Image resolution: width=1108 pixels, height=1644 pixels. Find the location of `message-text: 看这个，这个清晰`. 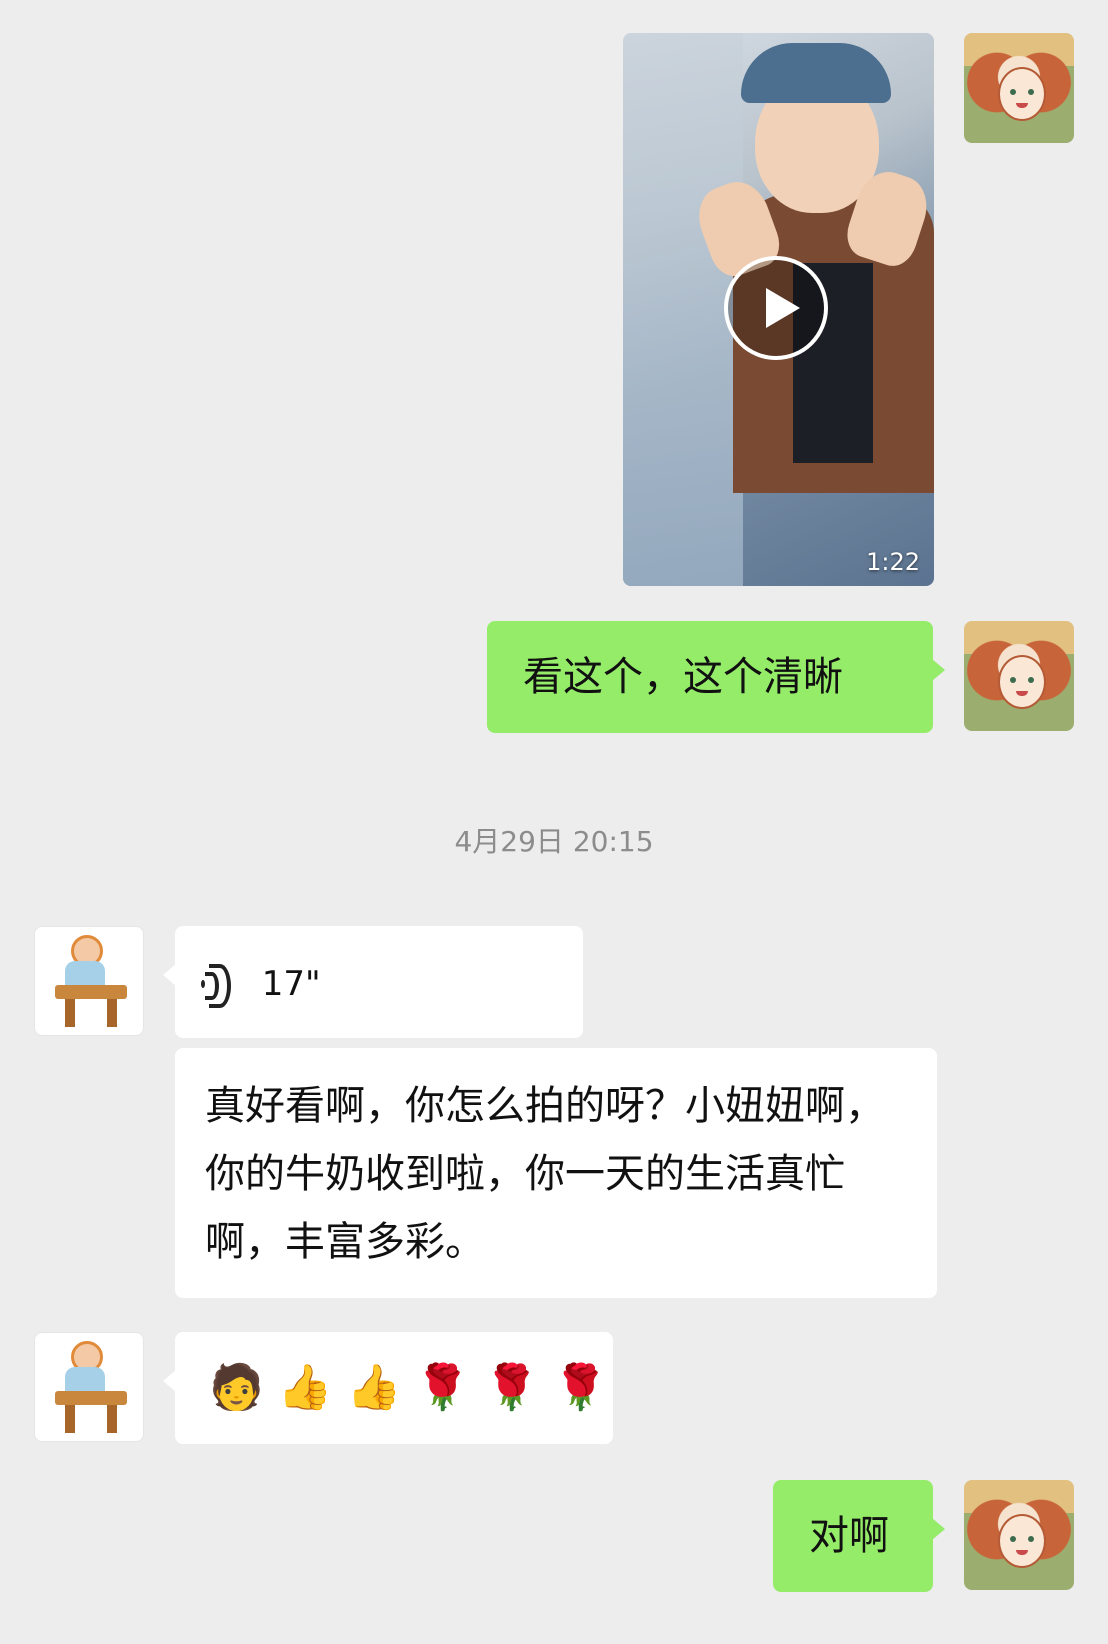

message-text: 看这个，这个清晰 is located at coordinates (683, 677).